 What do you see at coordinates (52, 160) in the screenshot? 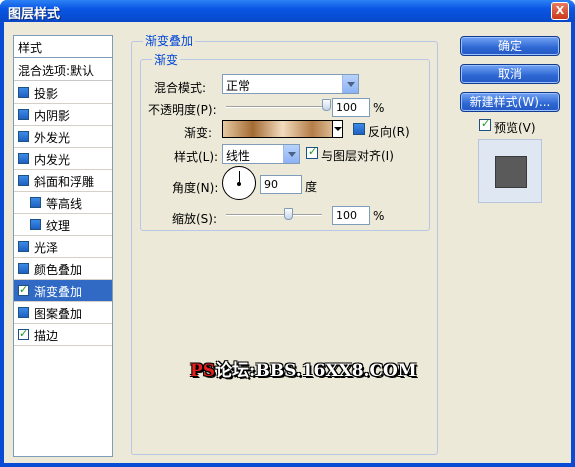
I see `style-list-item-label: 内发光` at bounding box center [52, 160].